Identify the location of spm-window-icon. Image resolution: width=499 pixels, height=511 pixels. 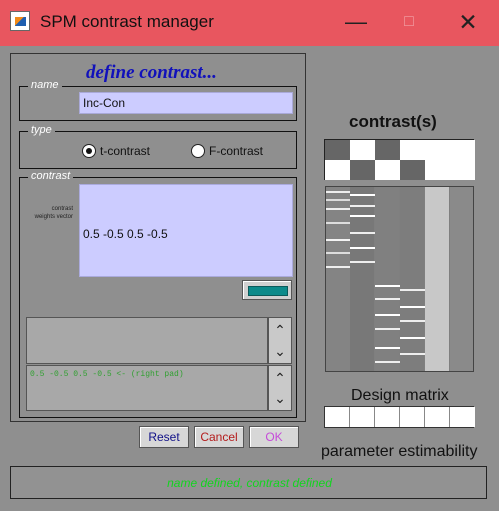
(20, 21).